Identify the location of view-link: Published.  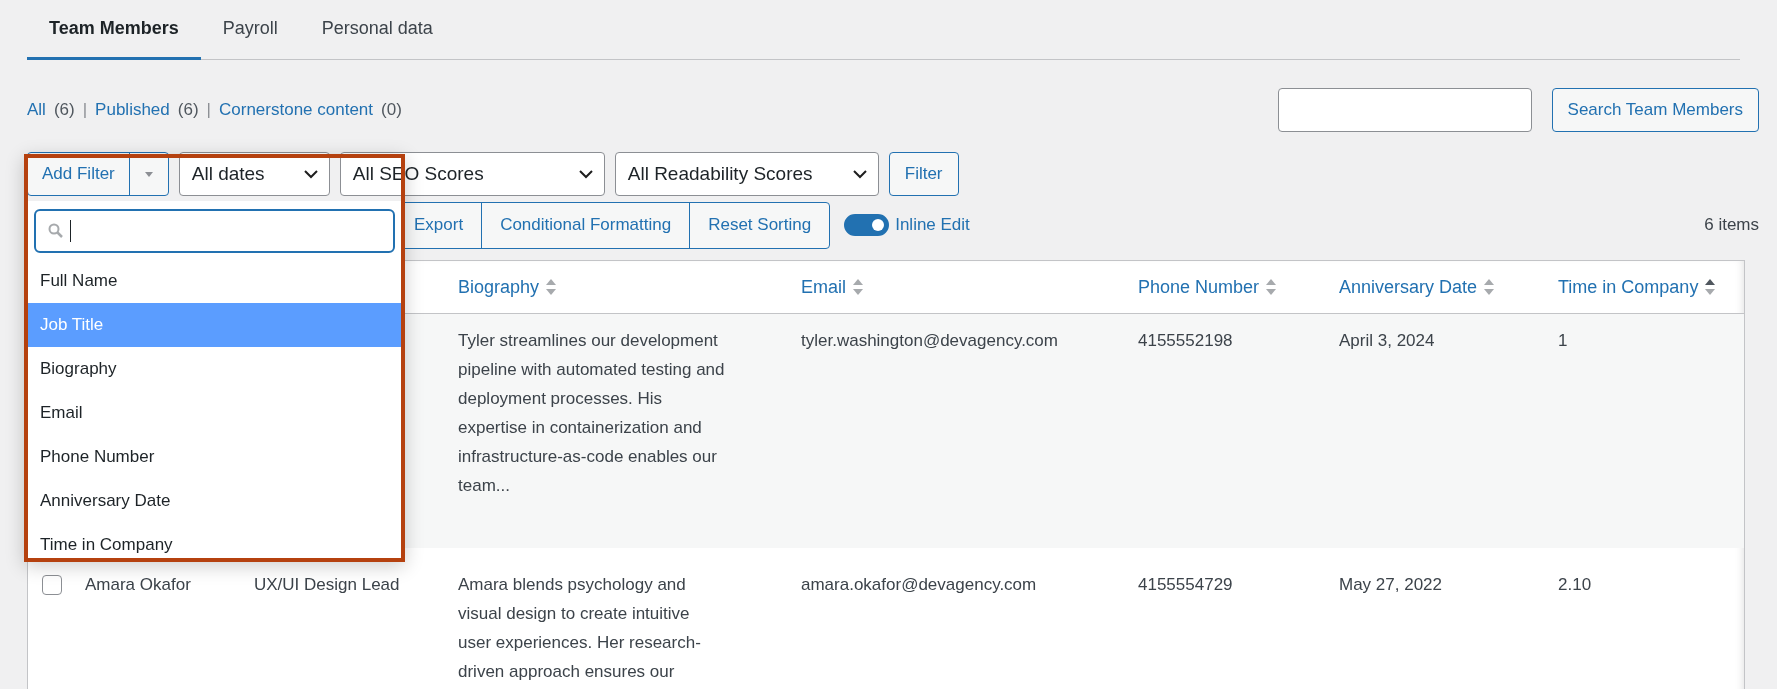
(132, 110).